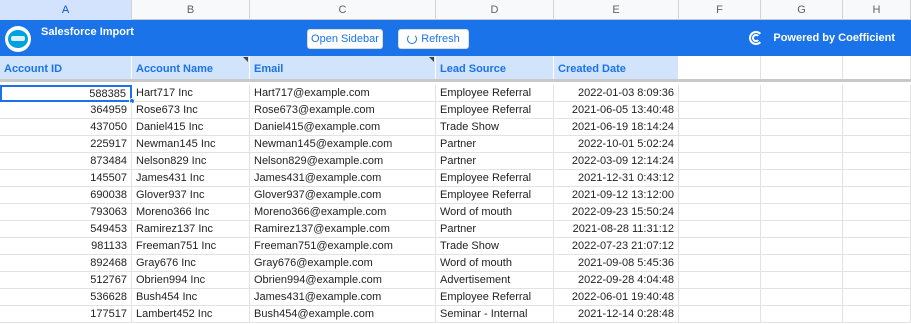  Describe the element at coordinates (66, 263) in the screenshot. I see `account-id-cell: 892468` at that location.